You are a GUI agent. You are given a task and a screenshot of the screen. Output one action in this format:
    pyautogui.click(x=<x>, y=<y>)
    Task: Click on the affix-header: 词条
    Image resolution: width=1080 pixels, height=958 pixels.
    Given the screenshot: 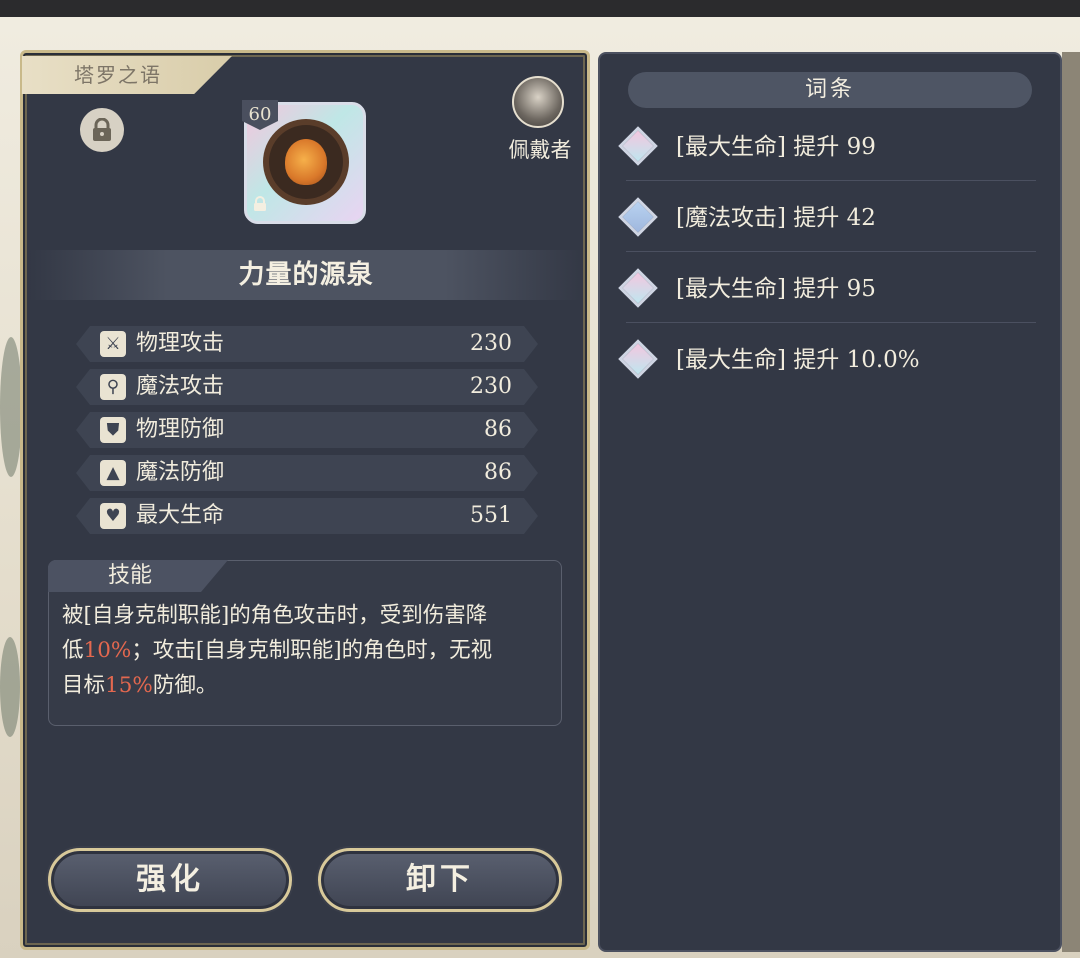 What is the action you would take?
    pyautogui.click(x=830, y=90)
    